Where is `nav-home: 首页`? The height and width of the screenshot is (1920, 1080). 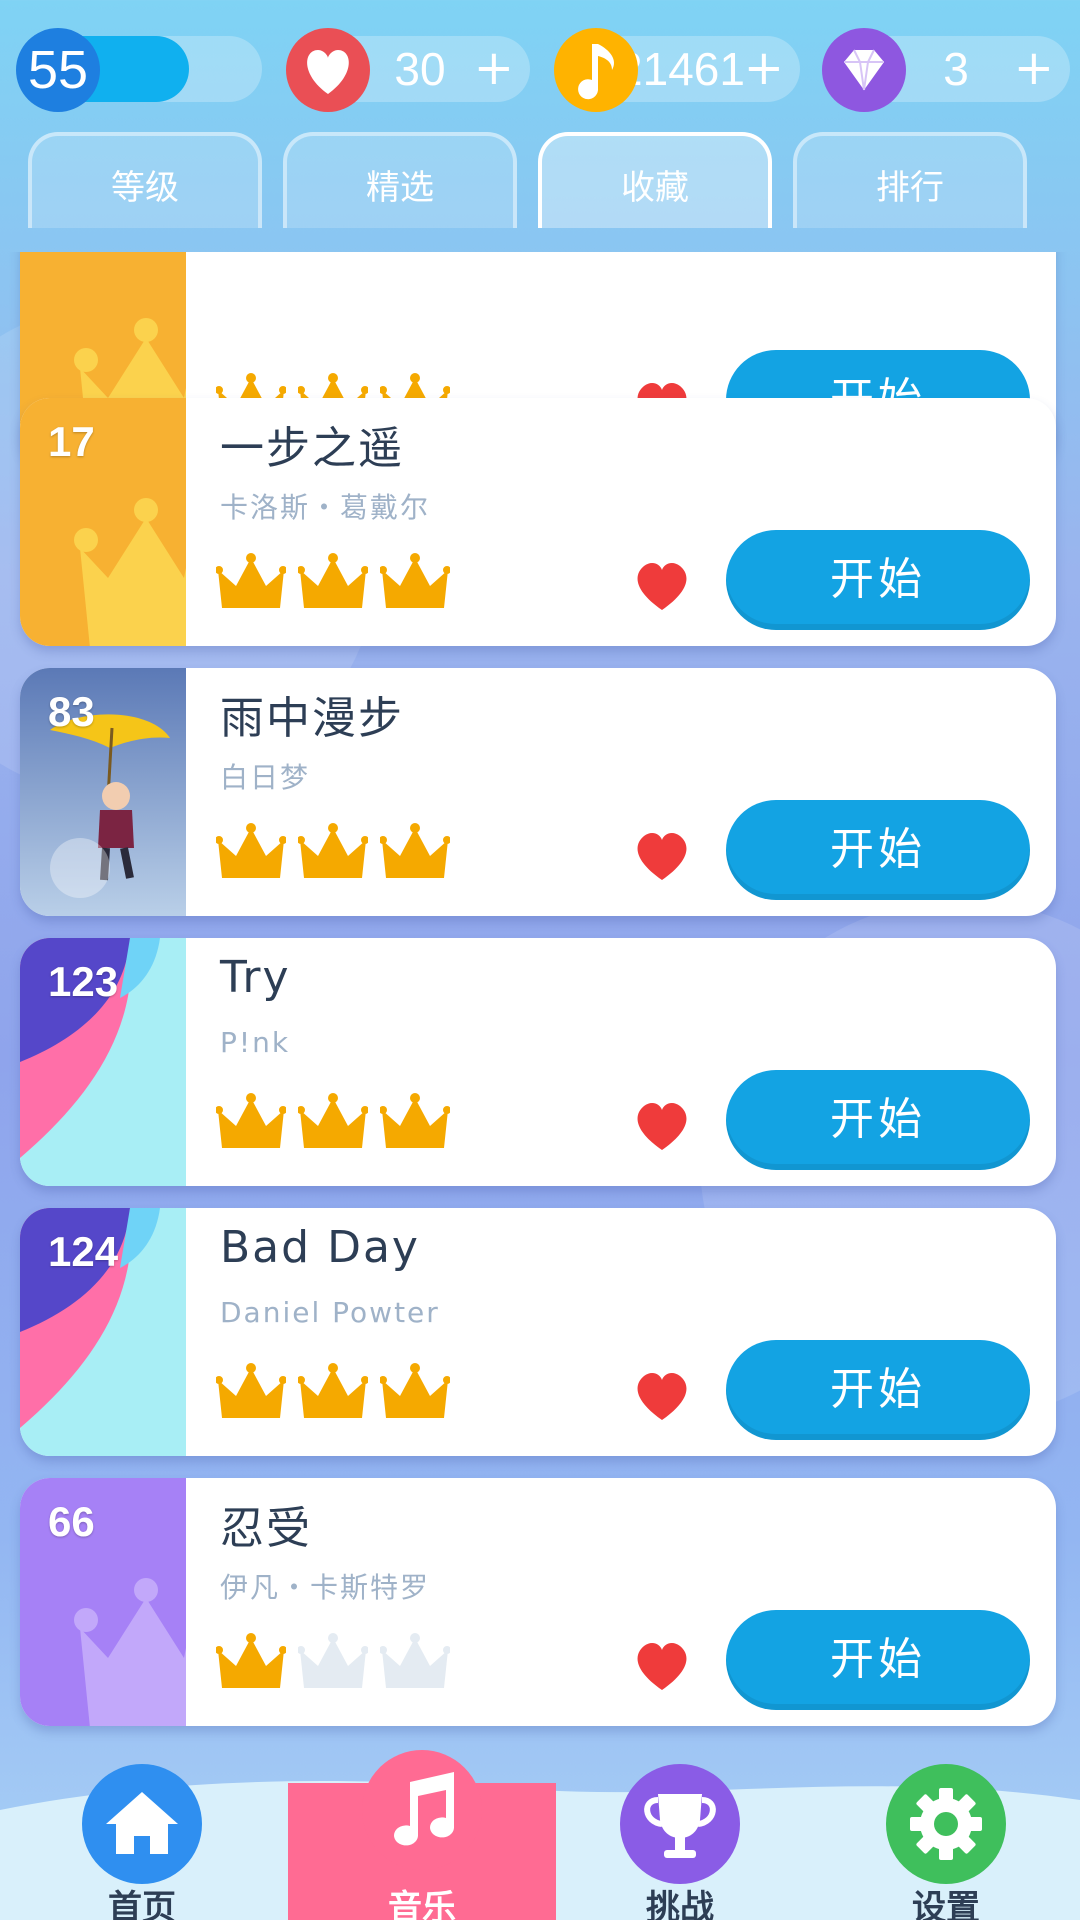
nav-home: 首页 is located at coordinates (142, 1835).